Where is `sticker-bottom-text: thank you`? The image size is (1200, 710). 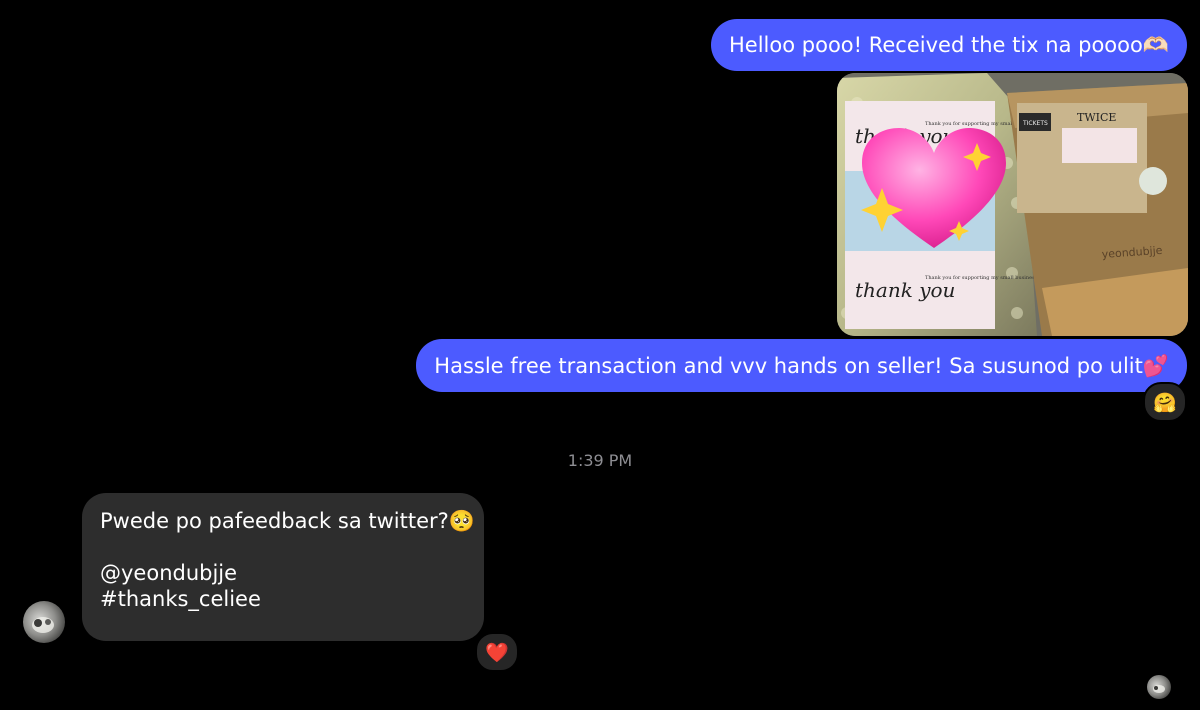
sticker-bottom-text: thank you is located at coordinates (905, 290).